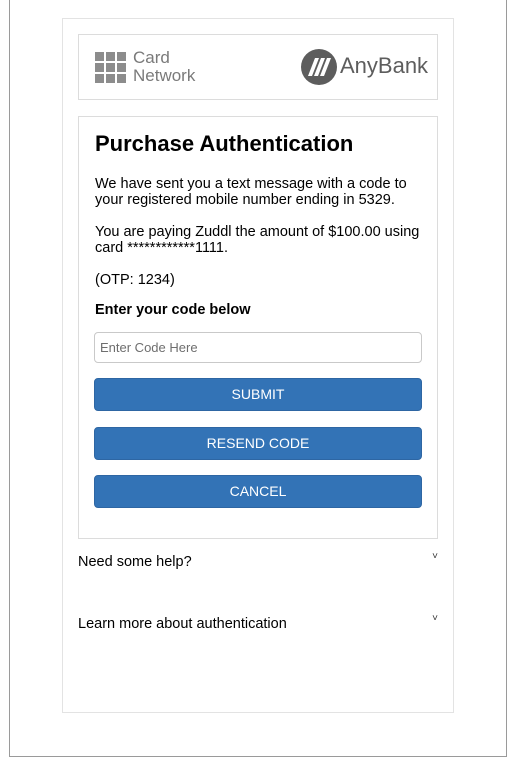 This screenshot has height=766, width=518. I want to click on card-network-line1: Card, so click(151, 57).